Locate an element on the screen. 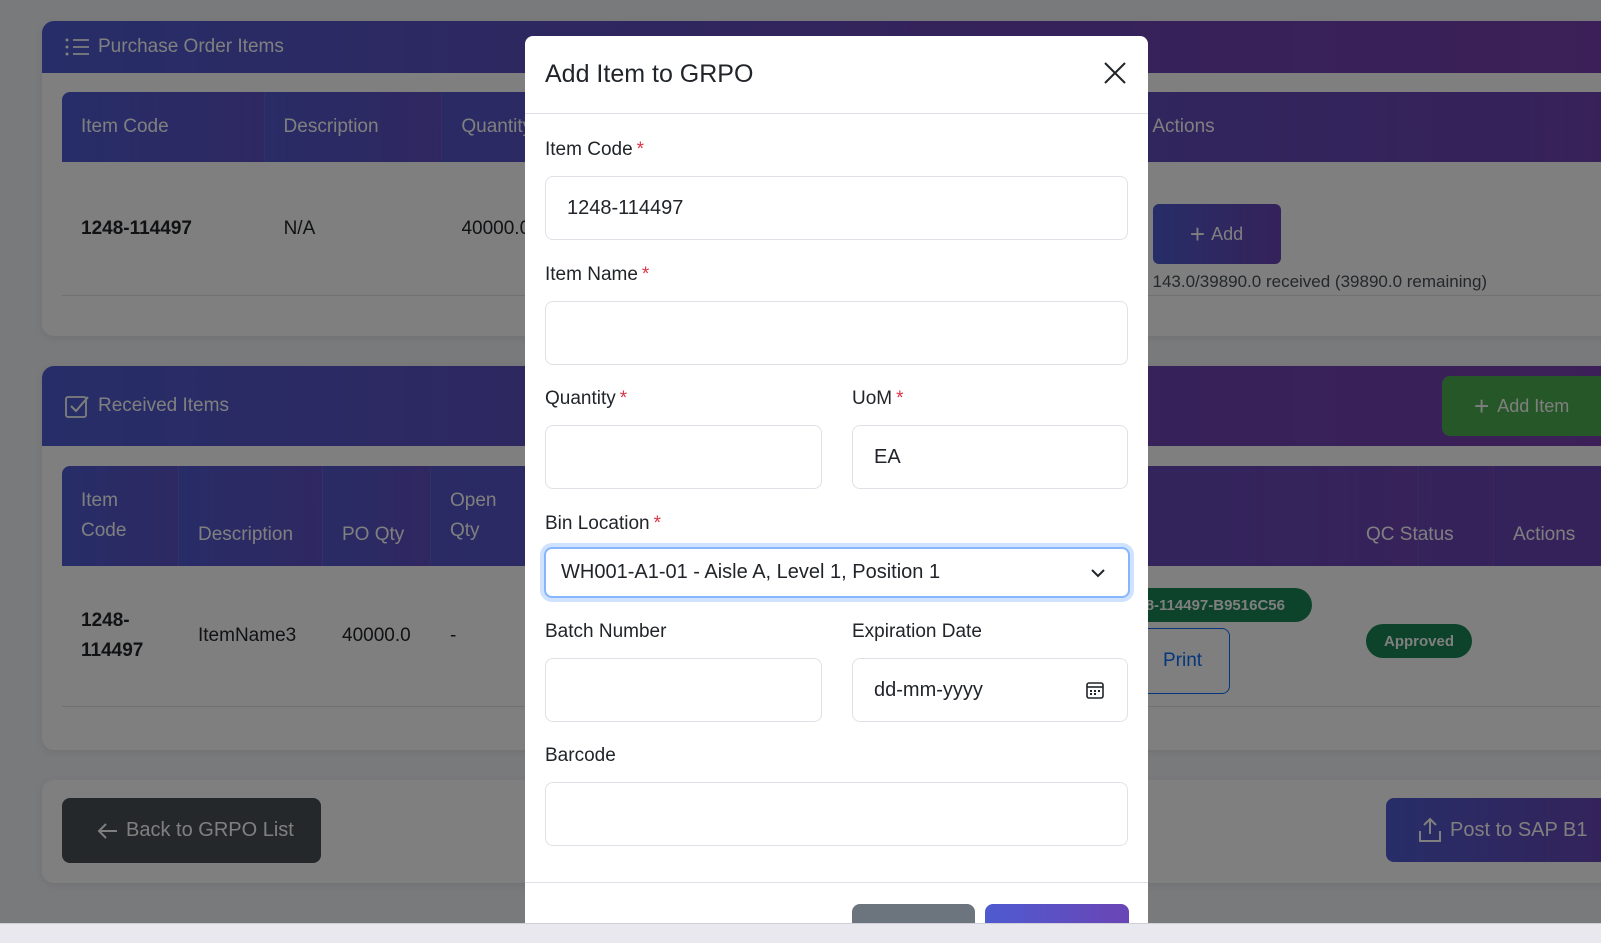 This screenshot has width=1601, height=943. quantity-label: Quantity * is located at coordinates (586, 398).